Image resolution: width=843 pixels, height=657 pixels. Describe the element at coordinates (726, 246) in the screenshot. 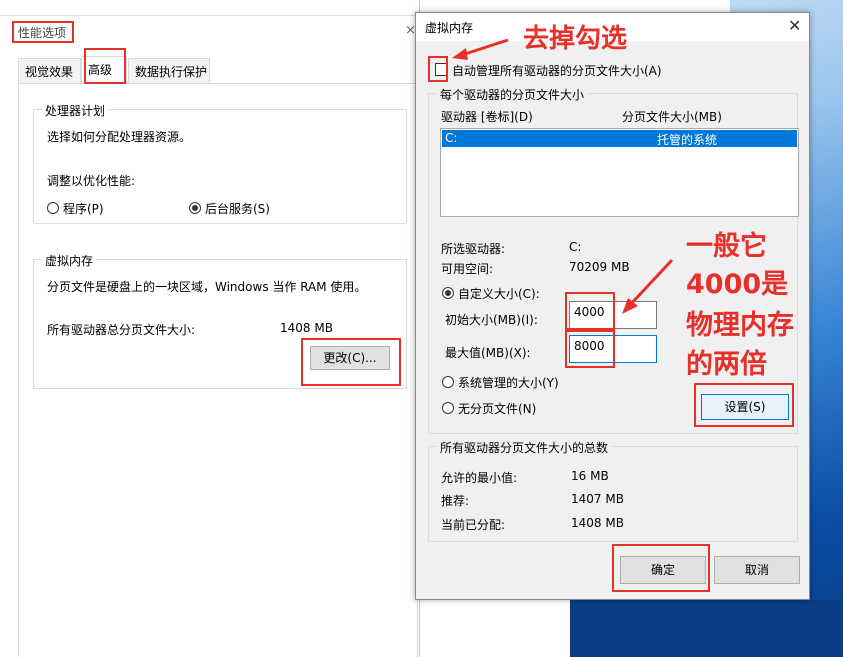

I see `annotation-line-1: 一般它` at that location.